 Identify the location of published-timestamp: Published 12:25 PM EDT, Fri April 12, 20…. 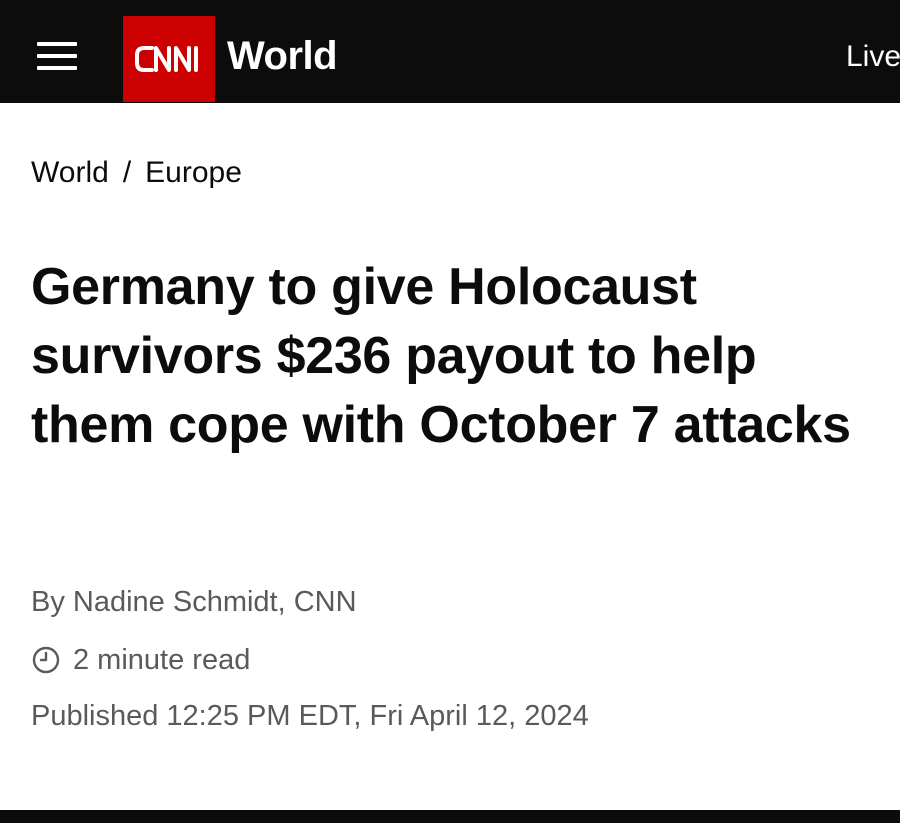
(310, 716).